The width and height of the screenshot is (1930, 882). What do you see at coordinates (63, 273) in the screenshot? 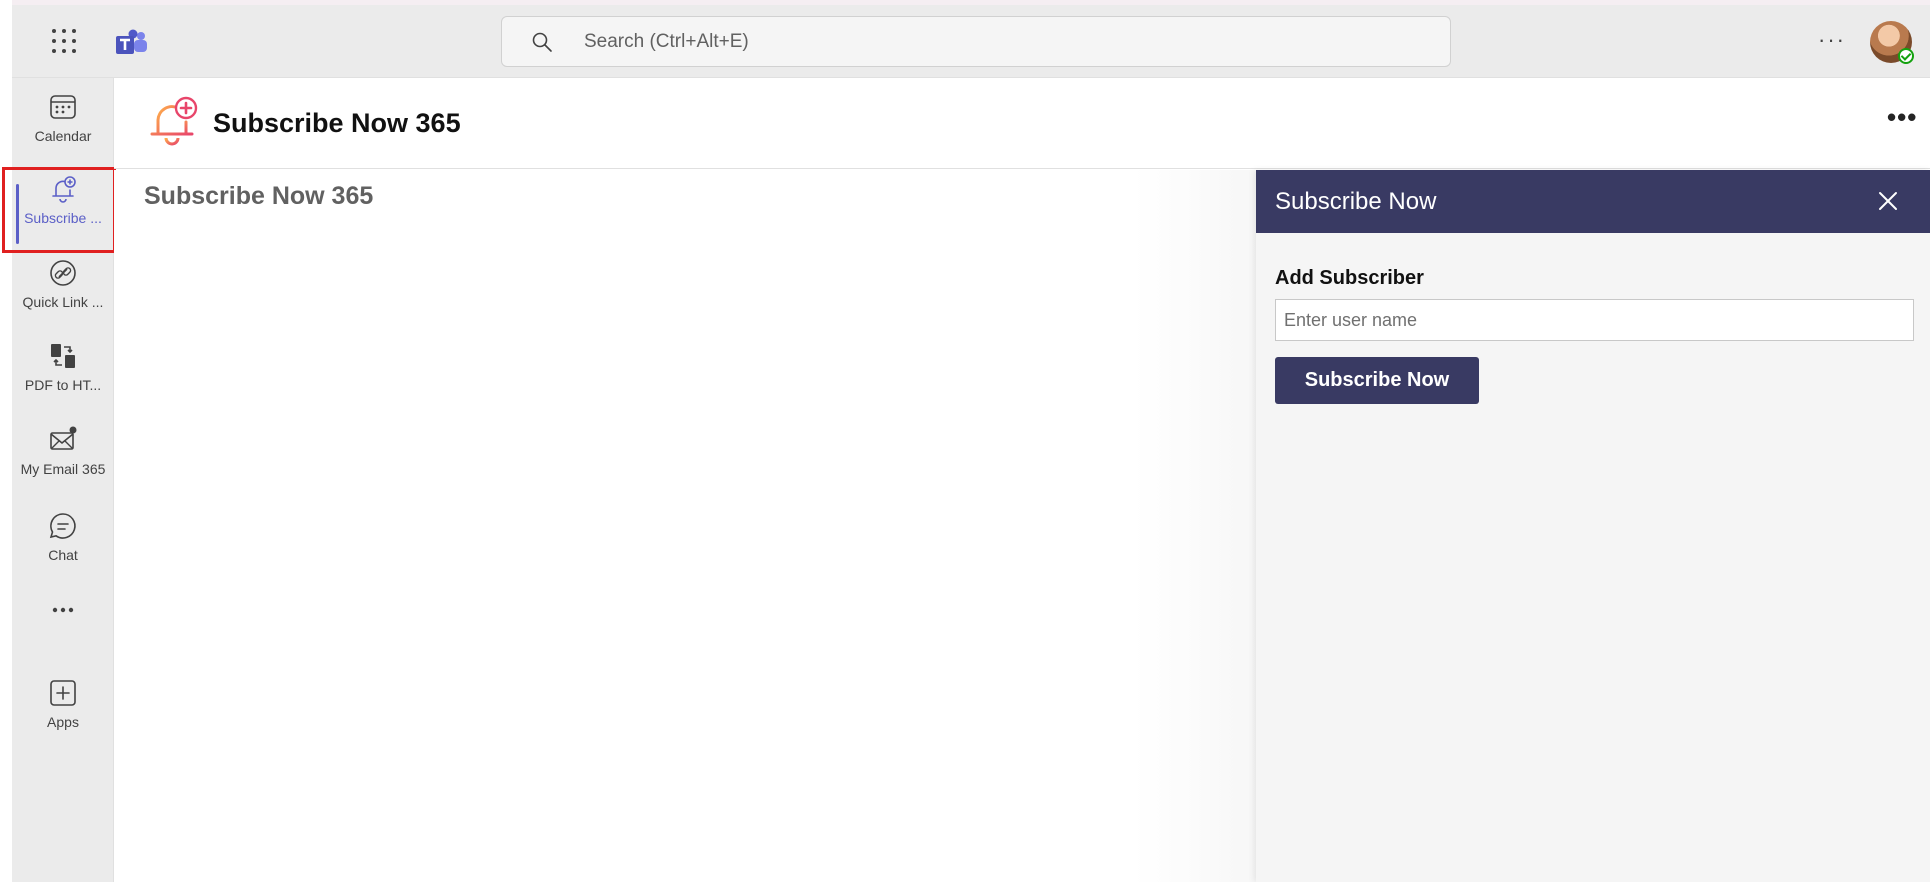
I see `link-icon` at bounding box center [63, 273].